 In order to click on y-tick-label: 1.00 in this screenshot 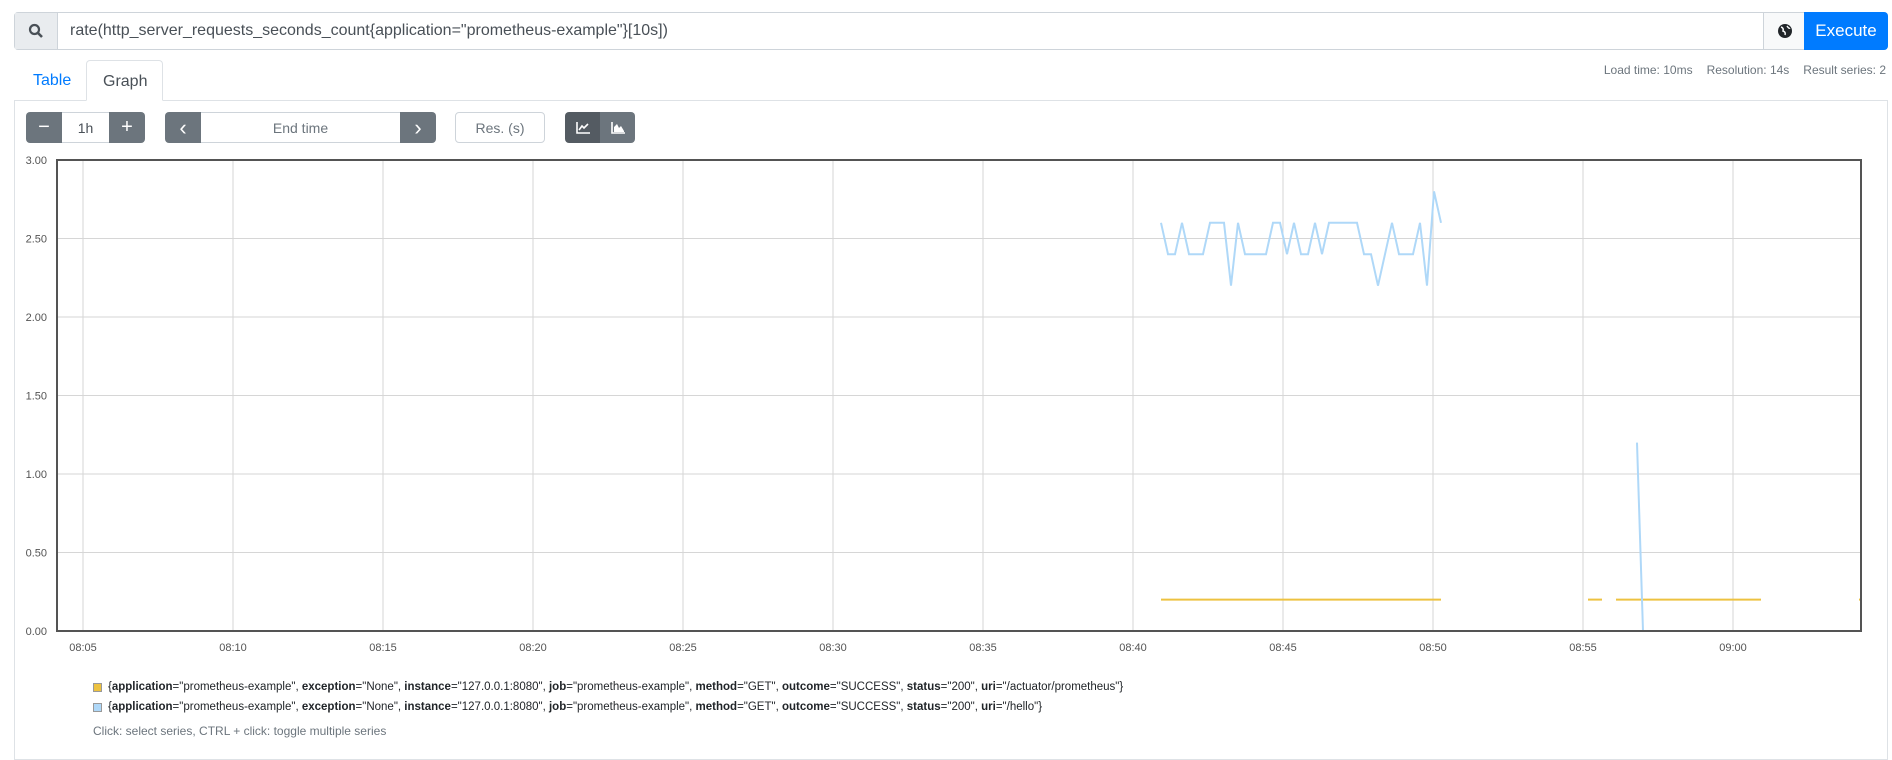, I will do `click(36, 475)`.